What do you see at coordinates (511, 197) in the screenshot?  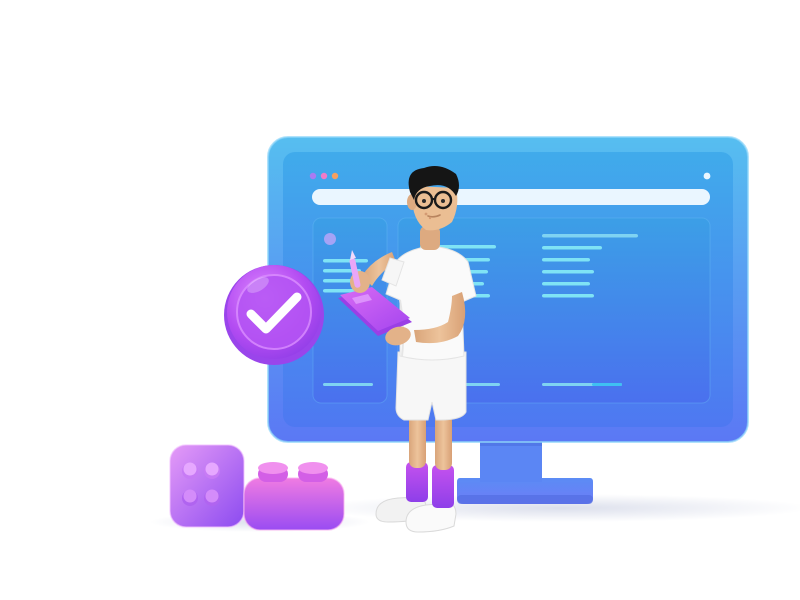 I see `address-bar` at bounding box center [511, 197].